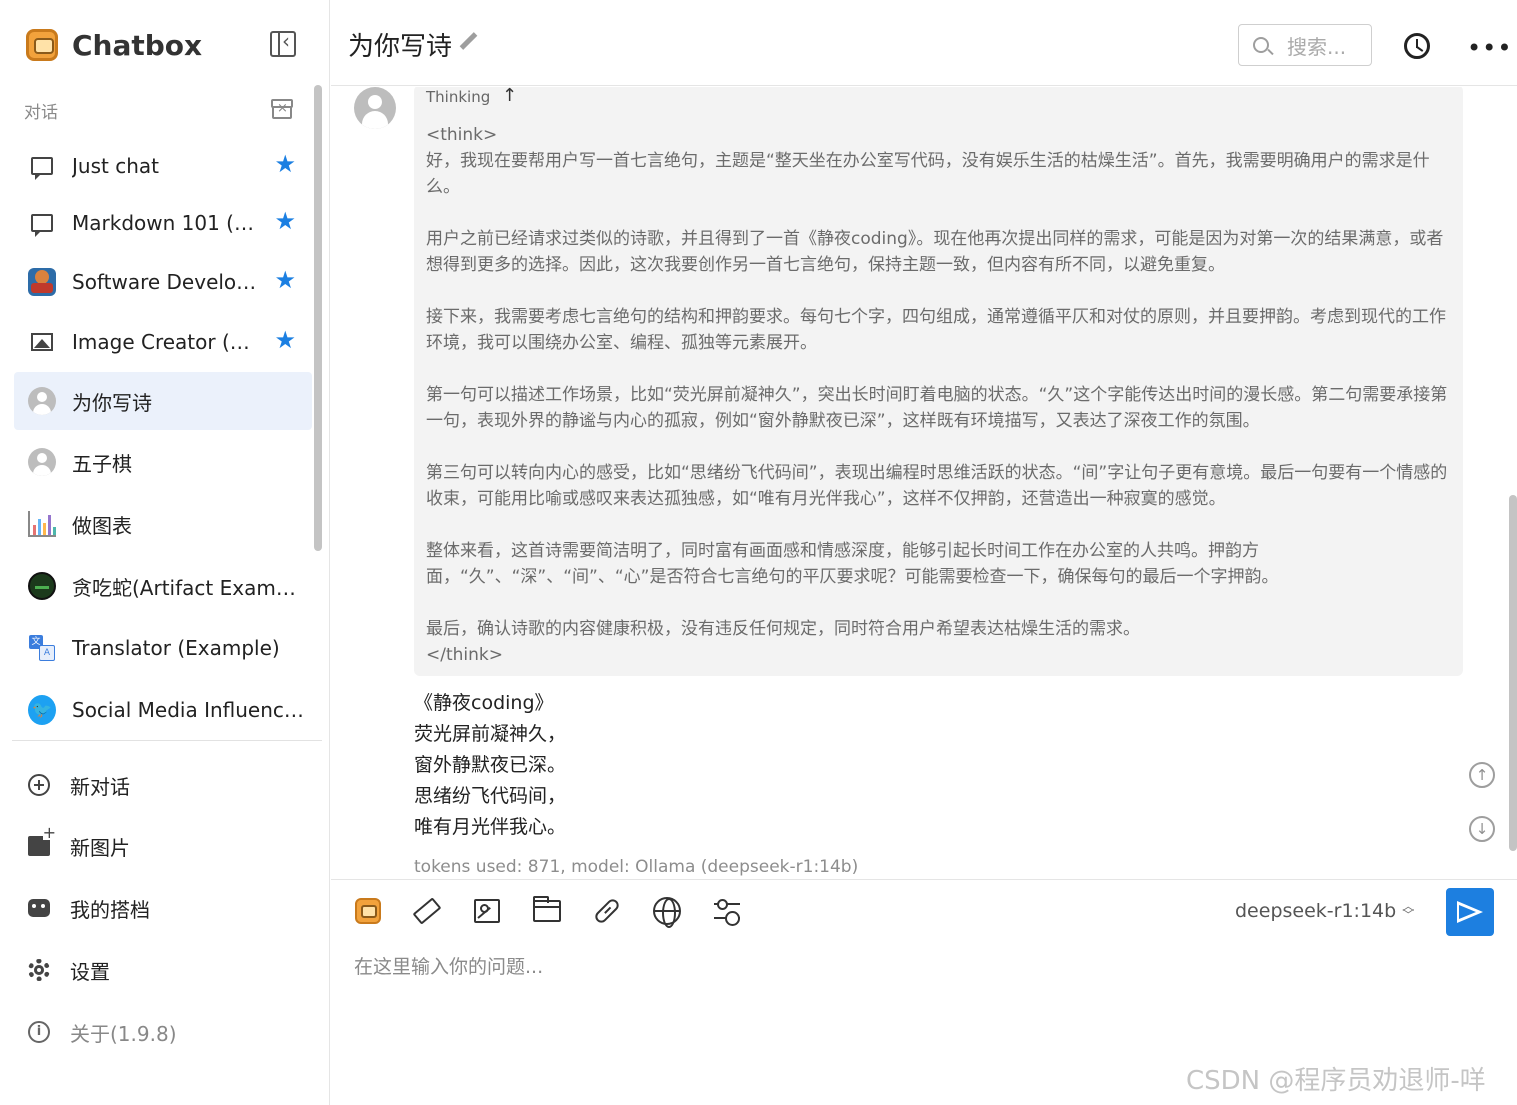 The height and width of the screenshot is (1105, 1517). I want to click on conversation-item: 贪吃蛇(Artifact Example), so click(163, 586).